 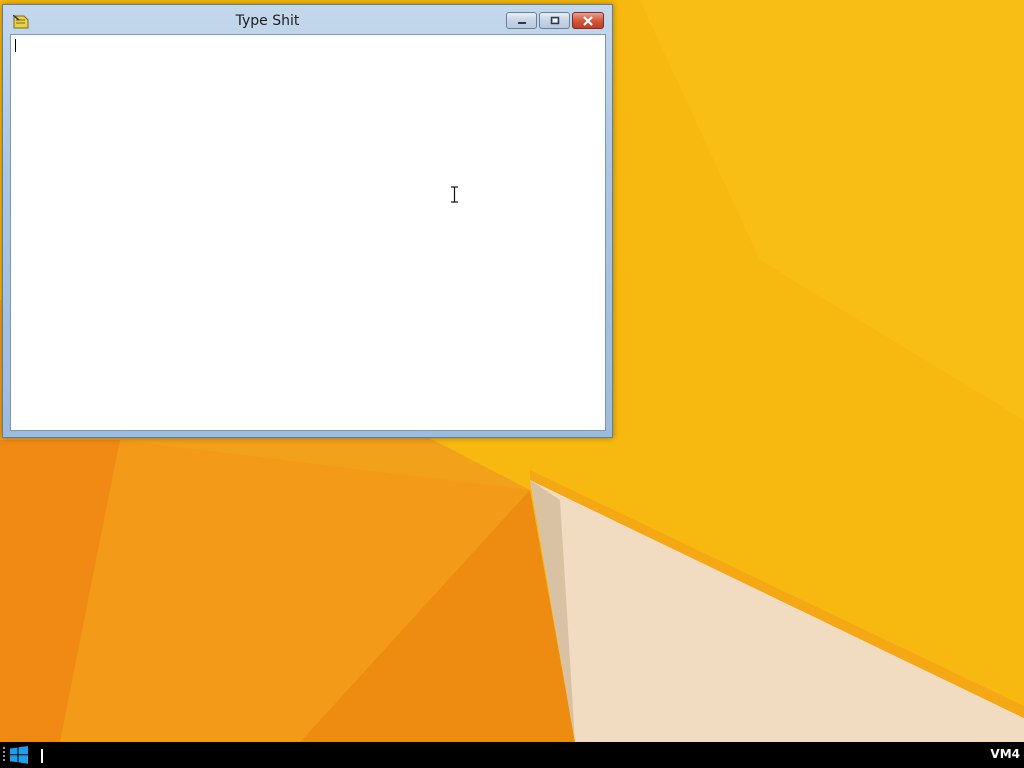 What do you see at coordinates (512, 755) in the screenshot?
I see `taskbar: VM4` at bounding box center [512, 755].